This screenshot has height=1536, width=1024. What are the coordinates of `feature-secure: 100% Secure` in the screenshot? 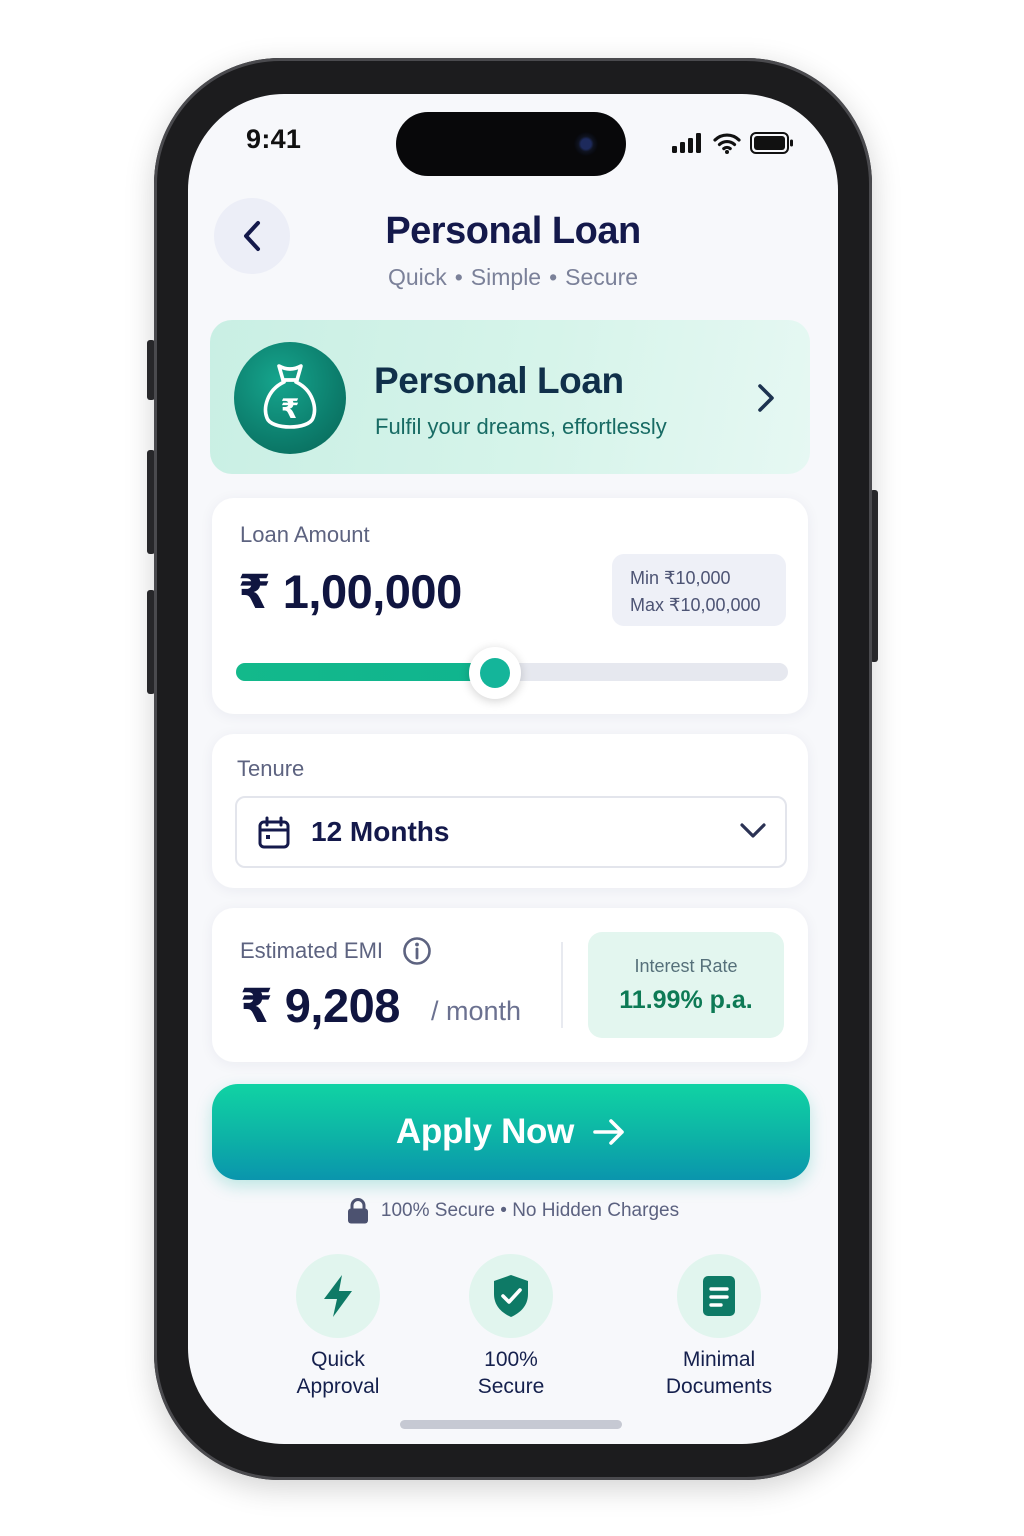 It's located at (511, 1327).